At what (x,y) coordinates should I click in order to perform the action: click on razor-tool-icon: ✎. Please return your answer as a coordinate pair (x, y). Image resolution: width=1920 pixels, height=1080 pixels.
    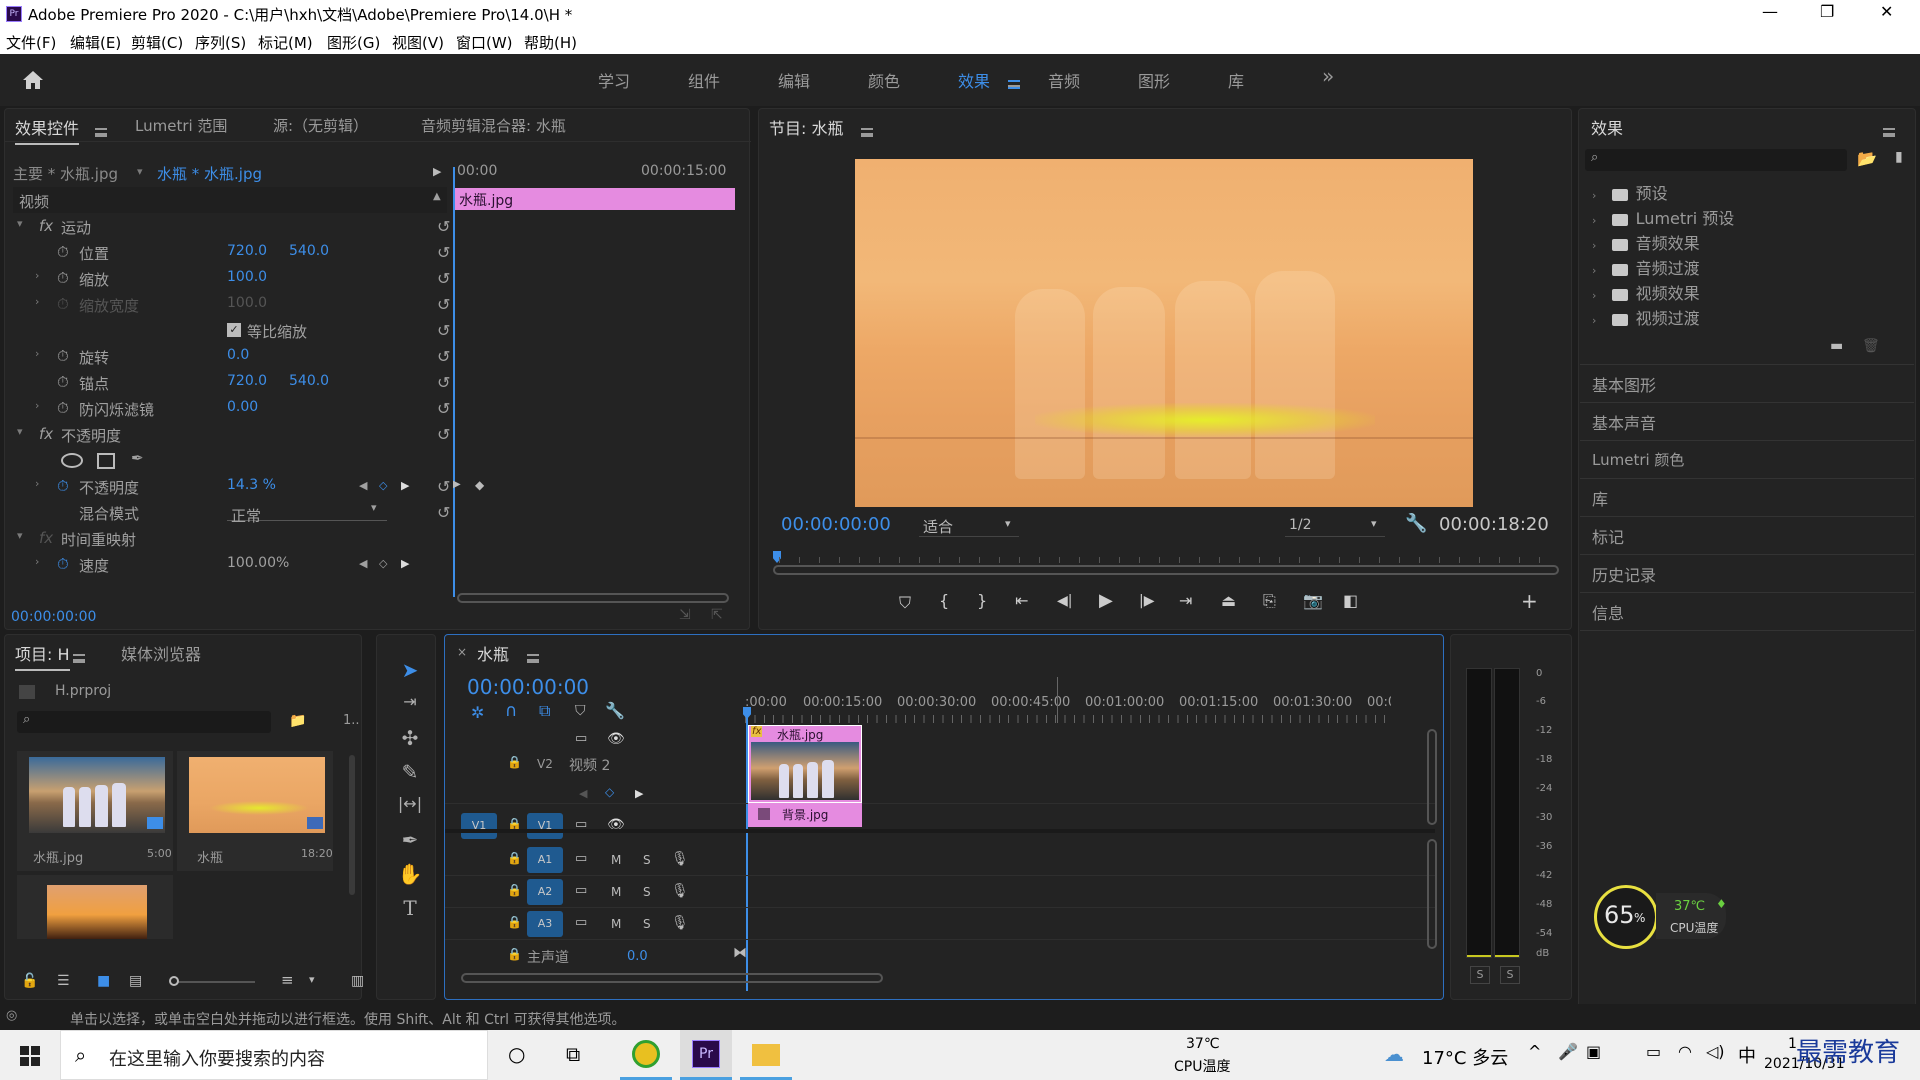
    Looking at the image, I should click on (410, 772).